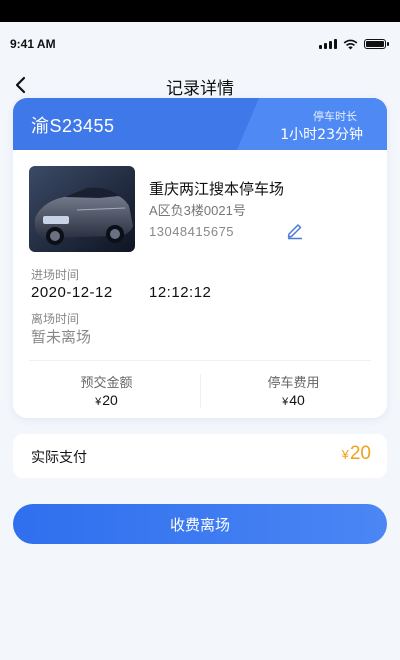 This screenshot has width=400, height=660. What do you see at coordinates (61, 337) in the screenshot?
I see `exit-time-value: 暂未离场` at bounding box center [61, 337].